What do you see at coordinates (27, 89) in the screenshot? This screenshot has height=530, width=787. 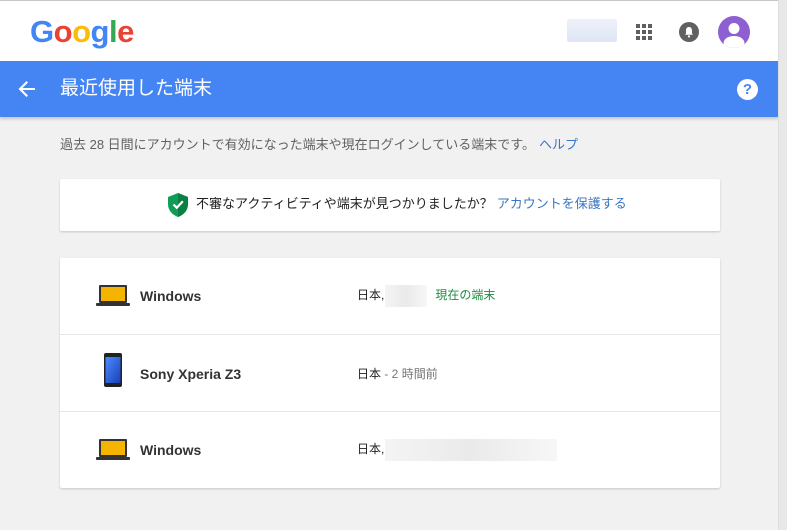 I see `arrow-back-icon` at bounding box center [27, 89].